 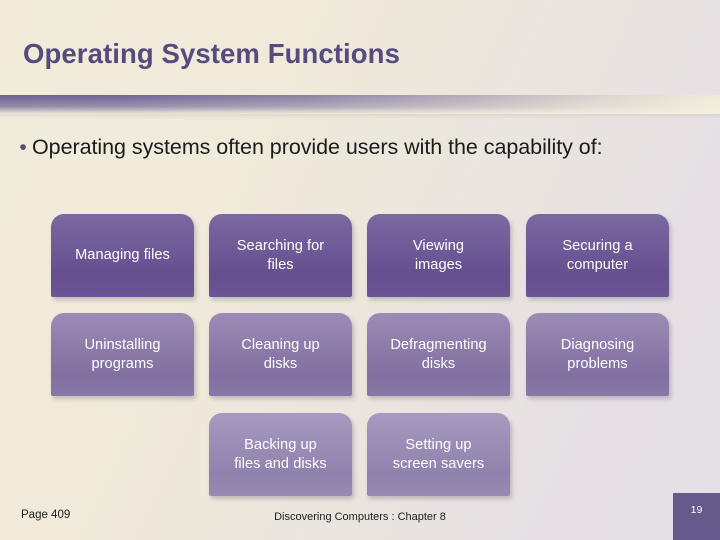 What do you see at coordinates (438, 445) in the screenshot?
I see `capability-box-line: Setting up` at bounding box center [438, 445].